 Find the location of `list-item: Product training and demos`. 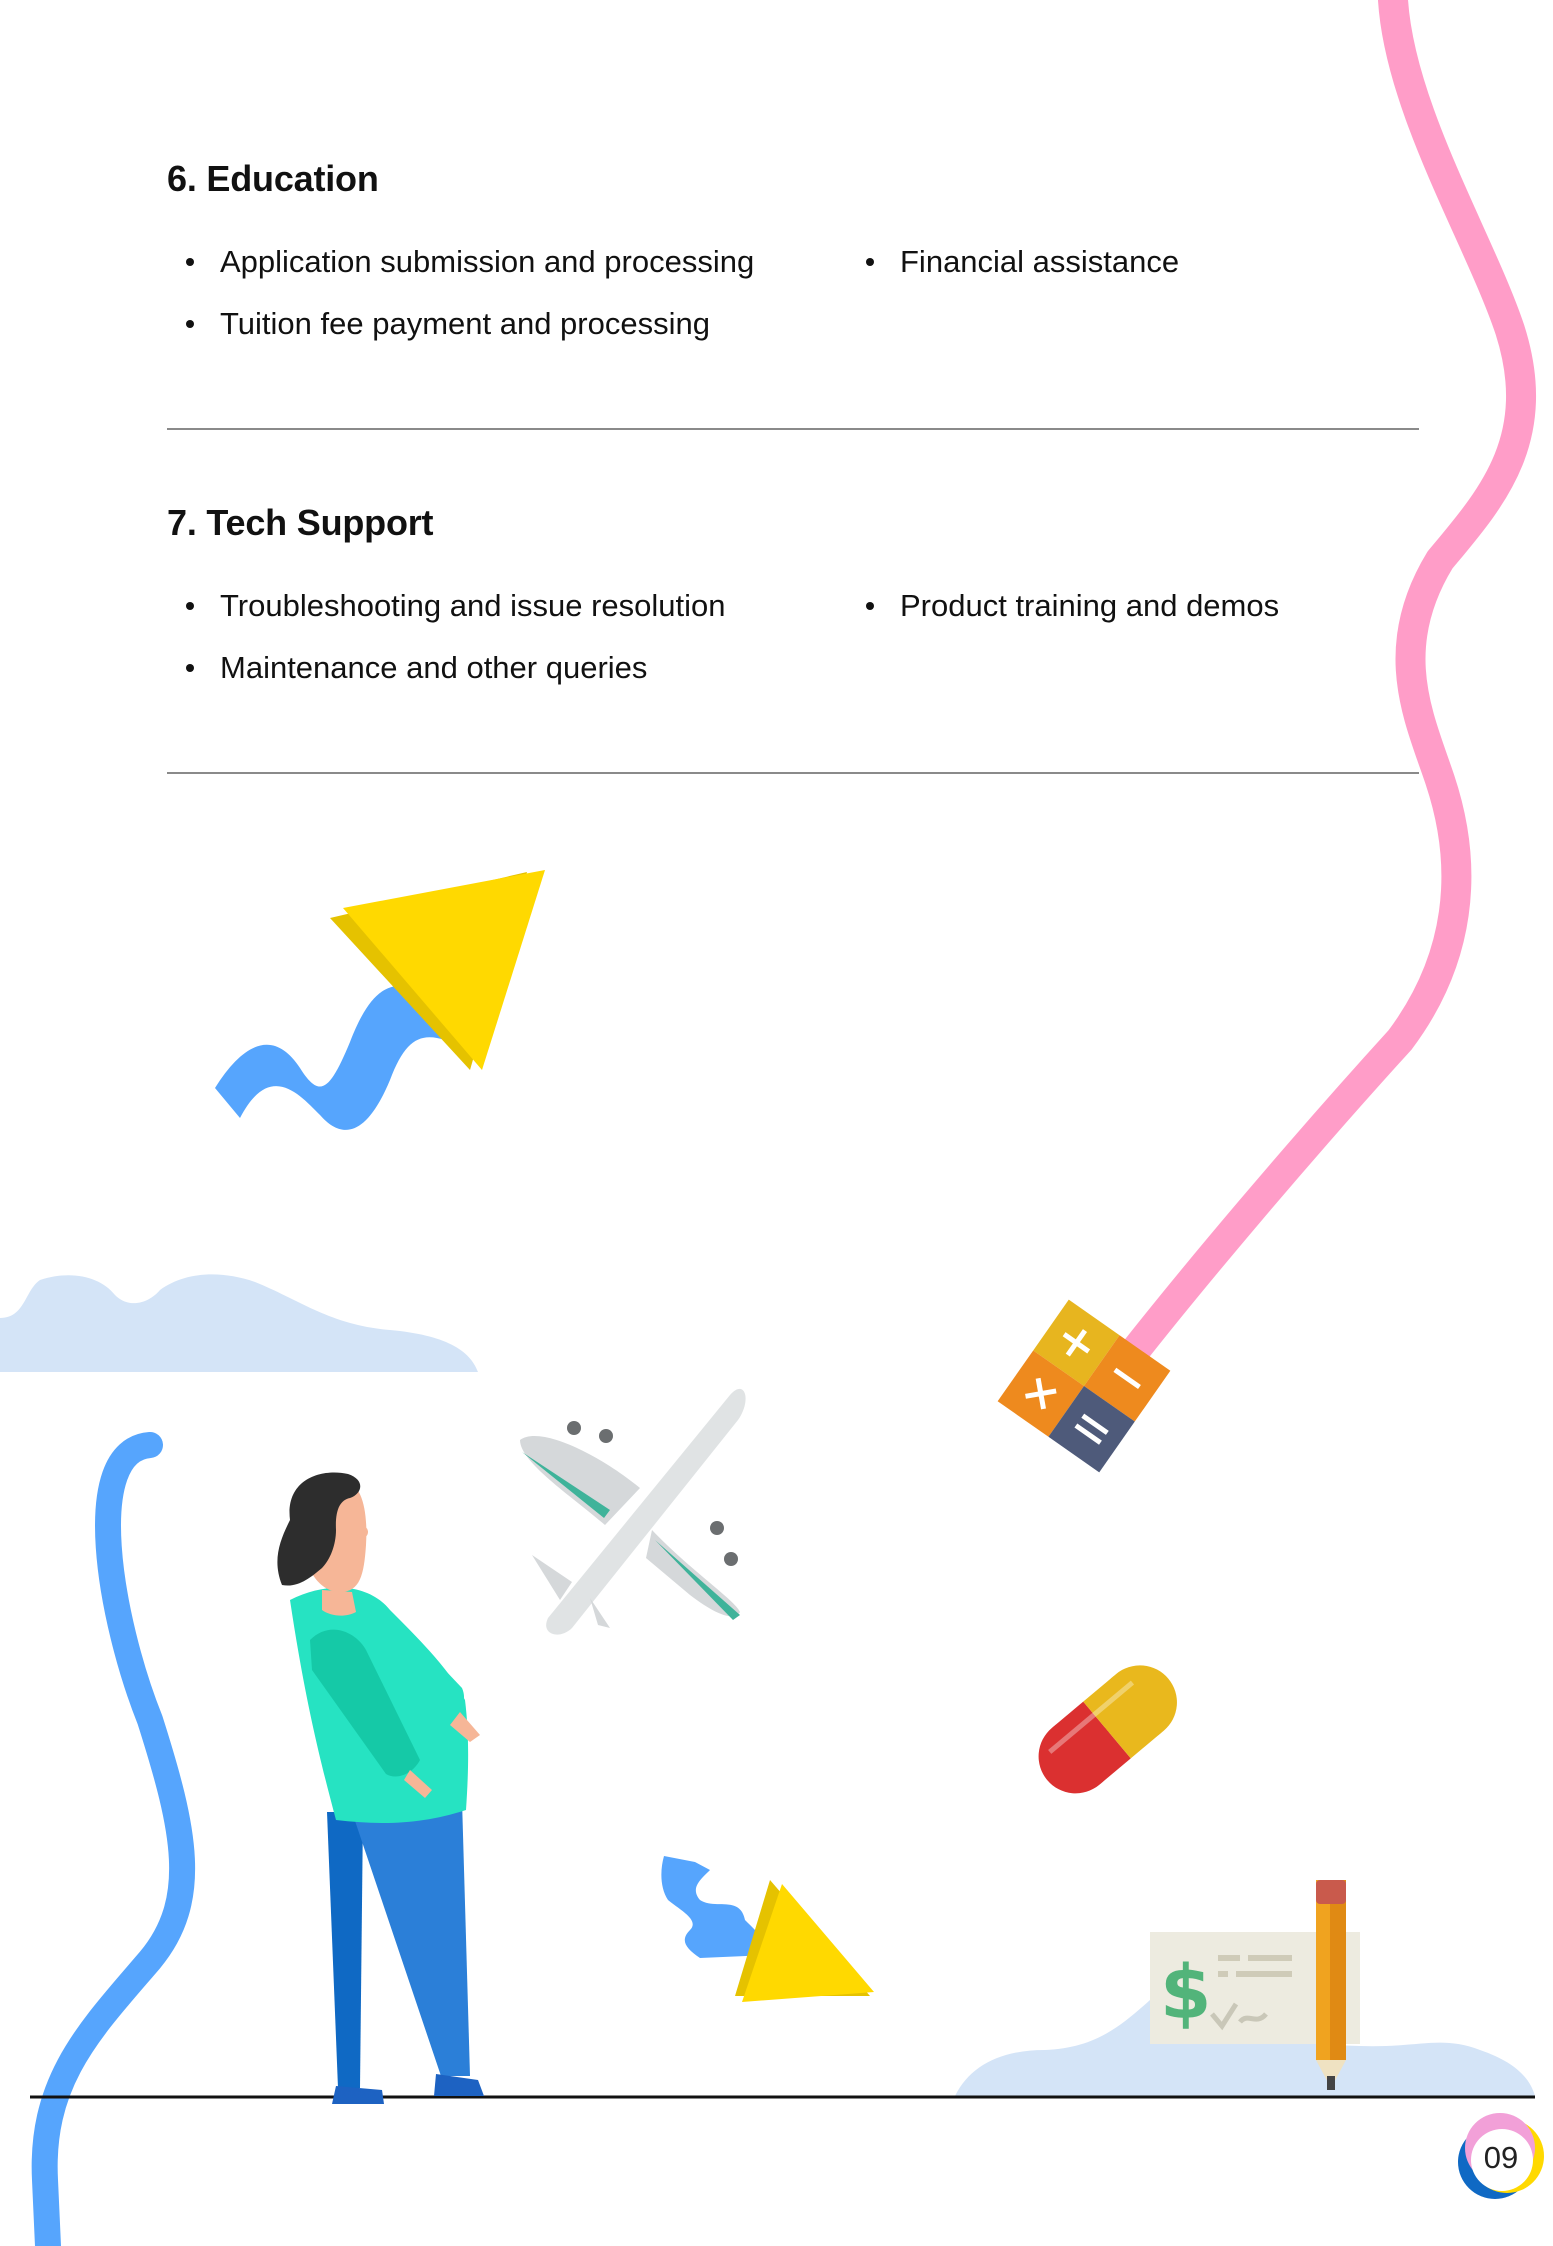

list-item: Product training and demos is located at coordinates (1063, 606).